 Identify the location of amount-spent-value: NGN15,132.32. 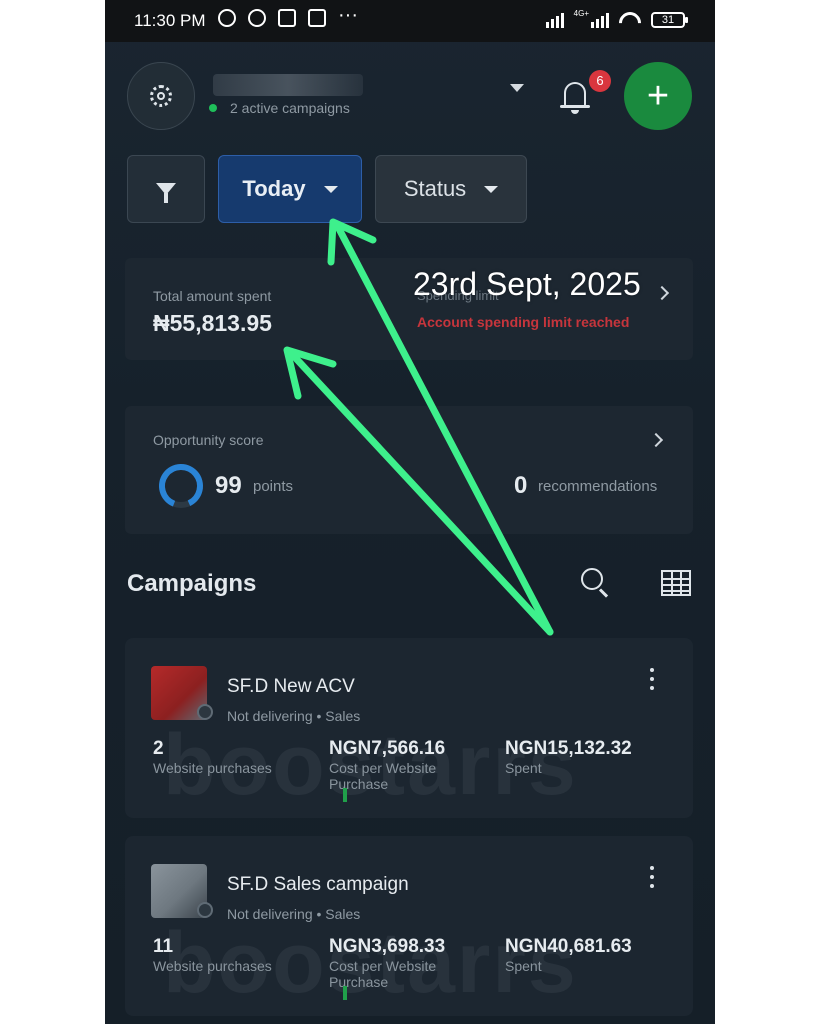
(568, 748).